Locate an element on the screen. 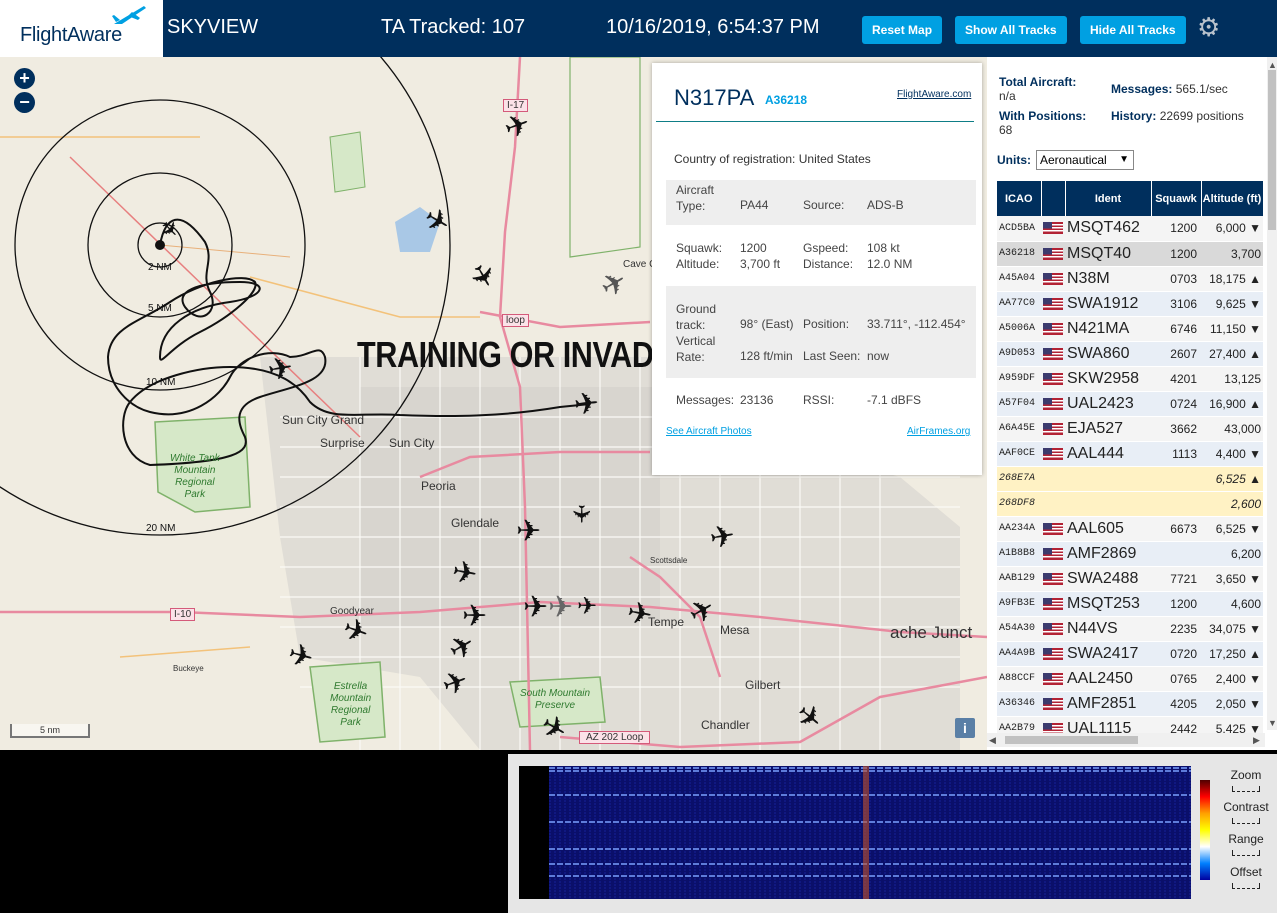 The height and width of the screenshot is (913, 1277). table-row: A36218 MSQT40 1200 3,700 is located at coordinates (1130, 254).